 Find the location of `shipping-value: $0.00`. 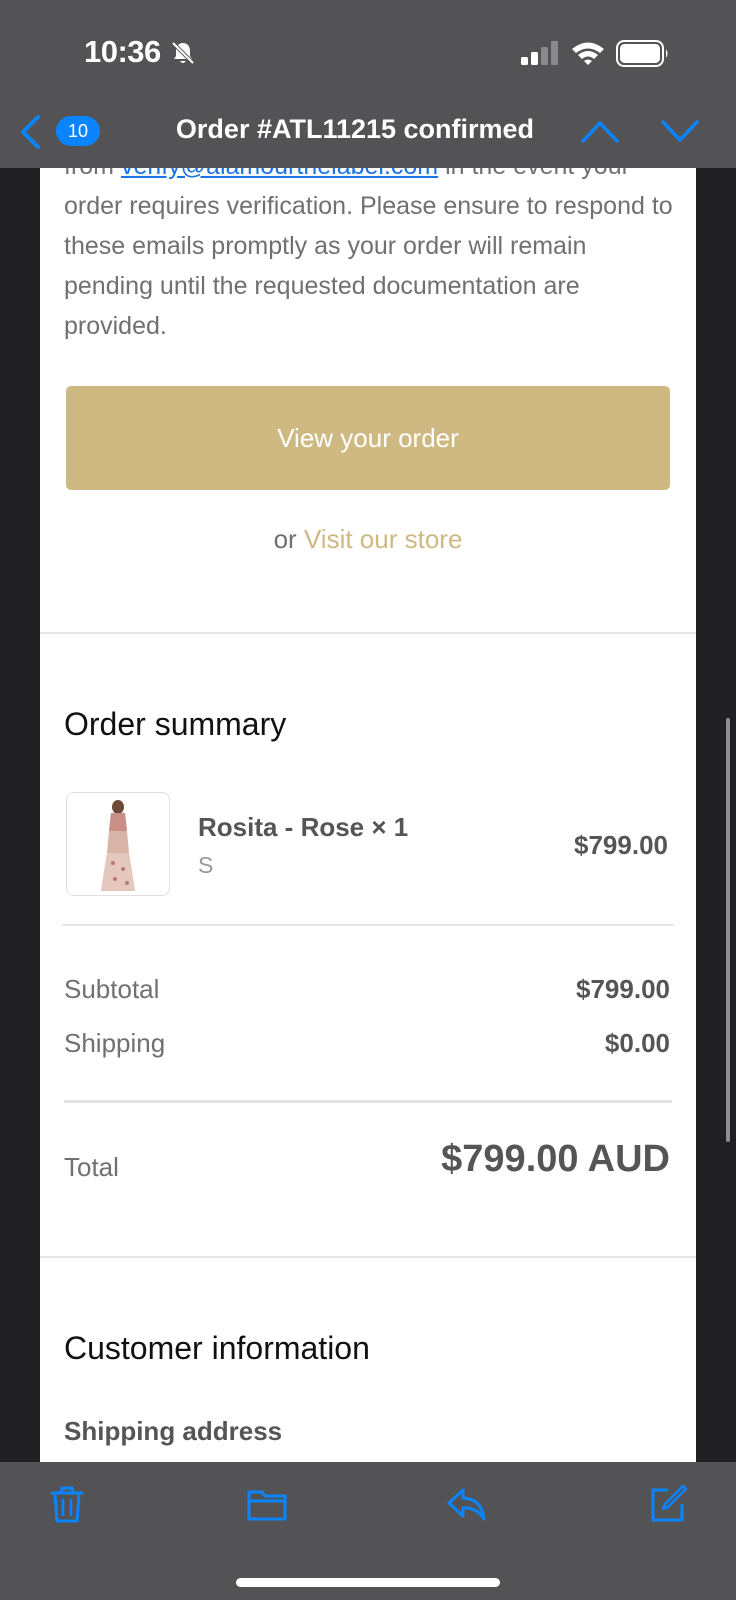

shipping-value: $0.00 is located at coordinates (637, 1043).